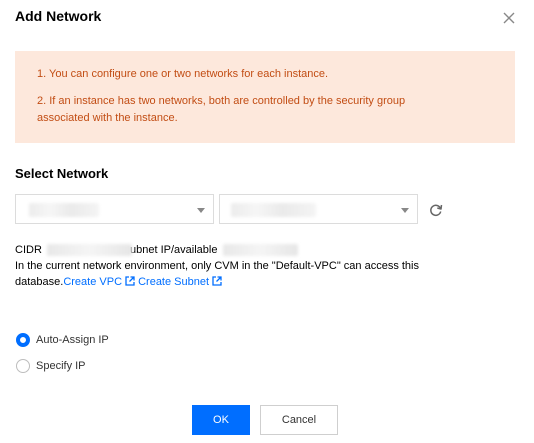 The image size is (534, 443). What do you see at coordinates (174, 250) in the screenshot?
I see `cidr-suffix: ubnet IP/available` at bounding box center [174, 250].